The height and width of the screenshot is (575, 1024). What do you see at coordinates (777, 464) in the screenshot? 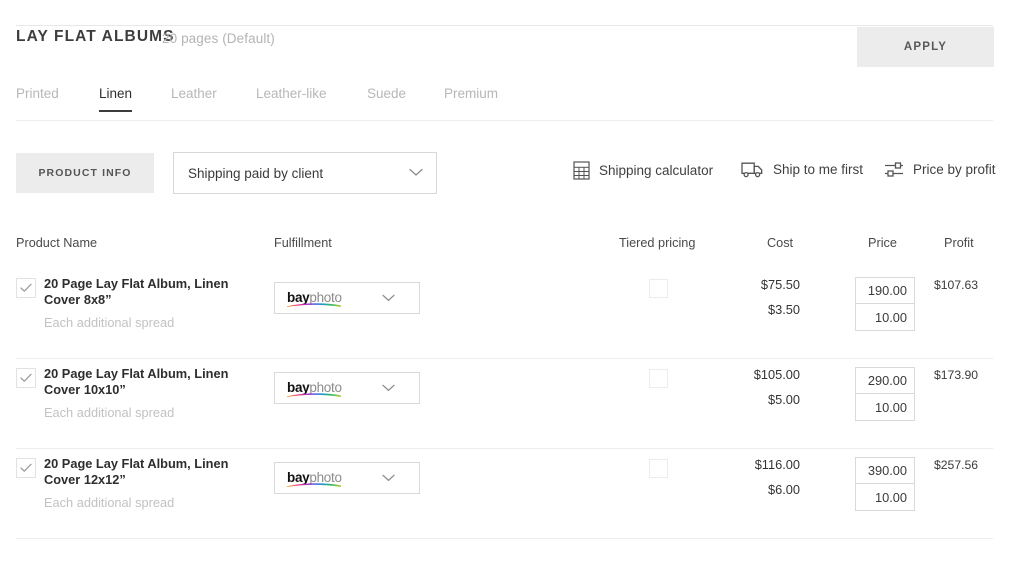
I see `cost-value: $116.00` at bounding box center [777, 464].